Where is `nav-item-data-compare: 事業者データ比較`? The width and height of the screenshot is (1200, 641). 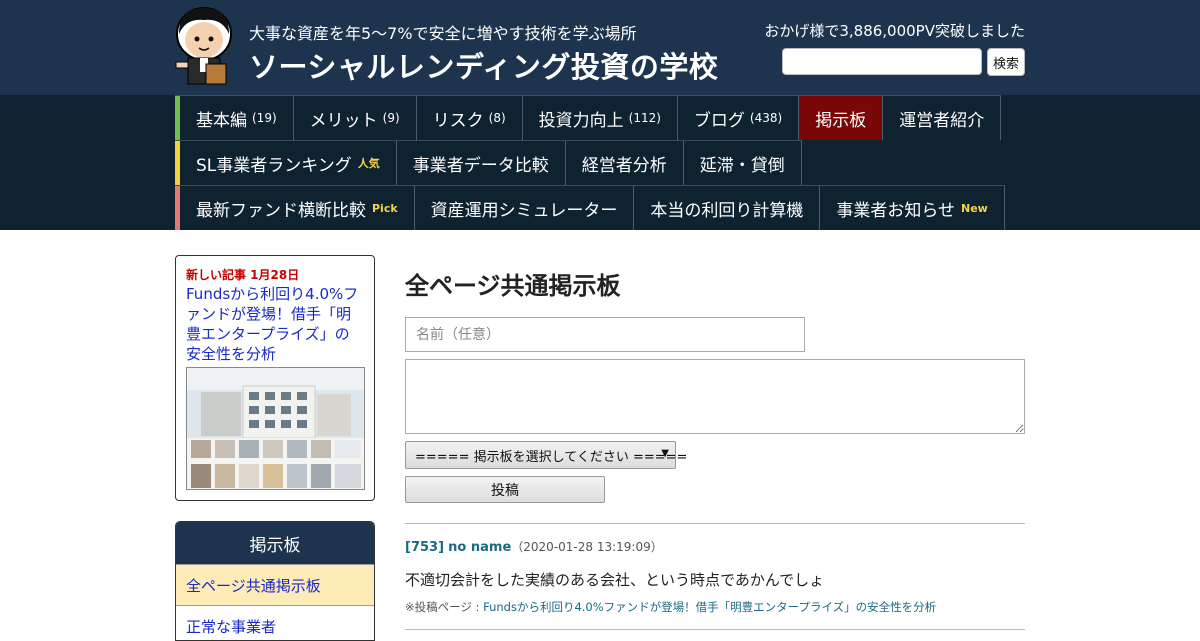
nav-item-data-compare: 事業者データ比較 is located at coordinates (481, 163).